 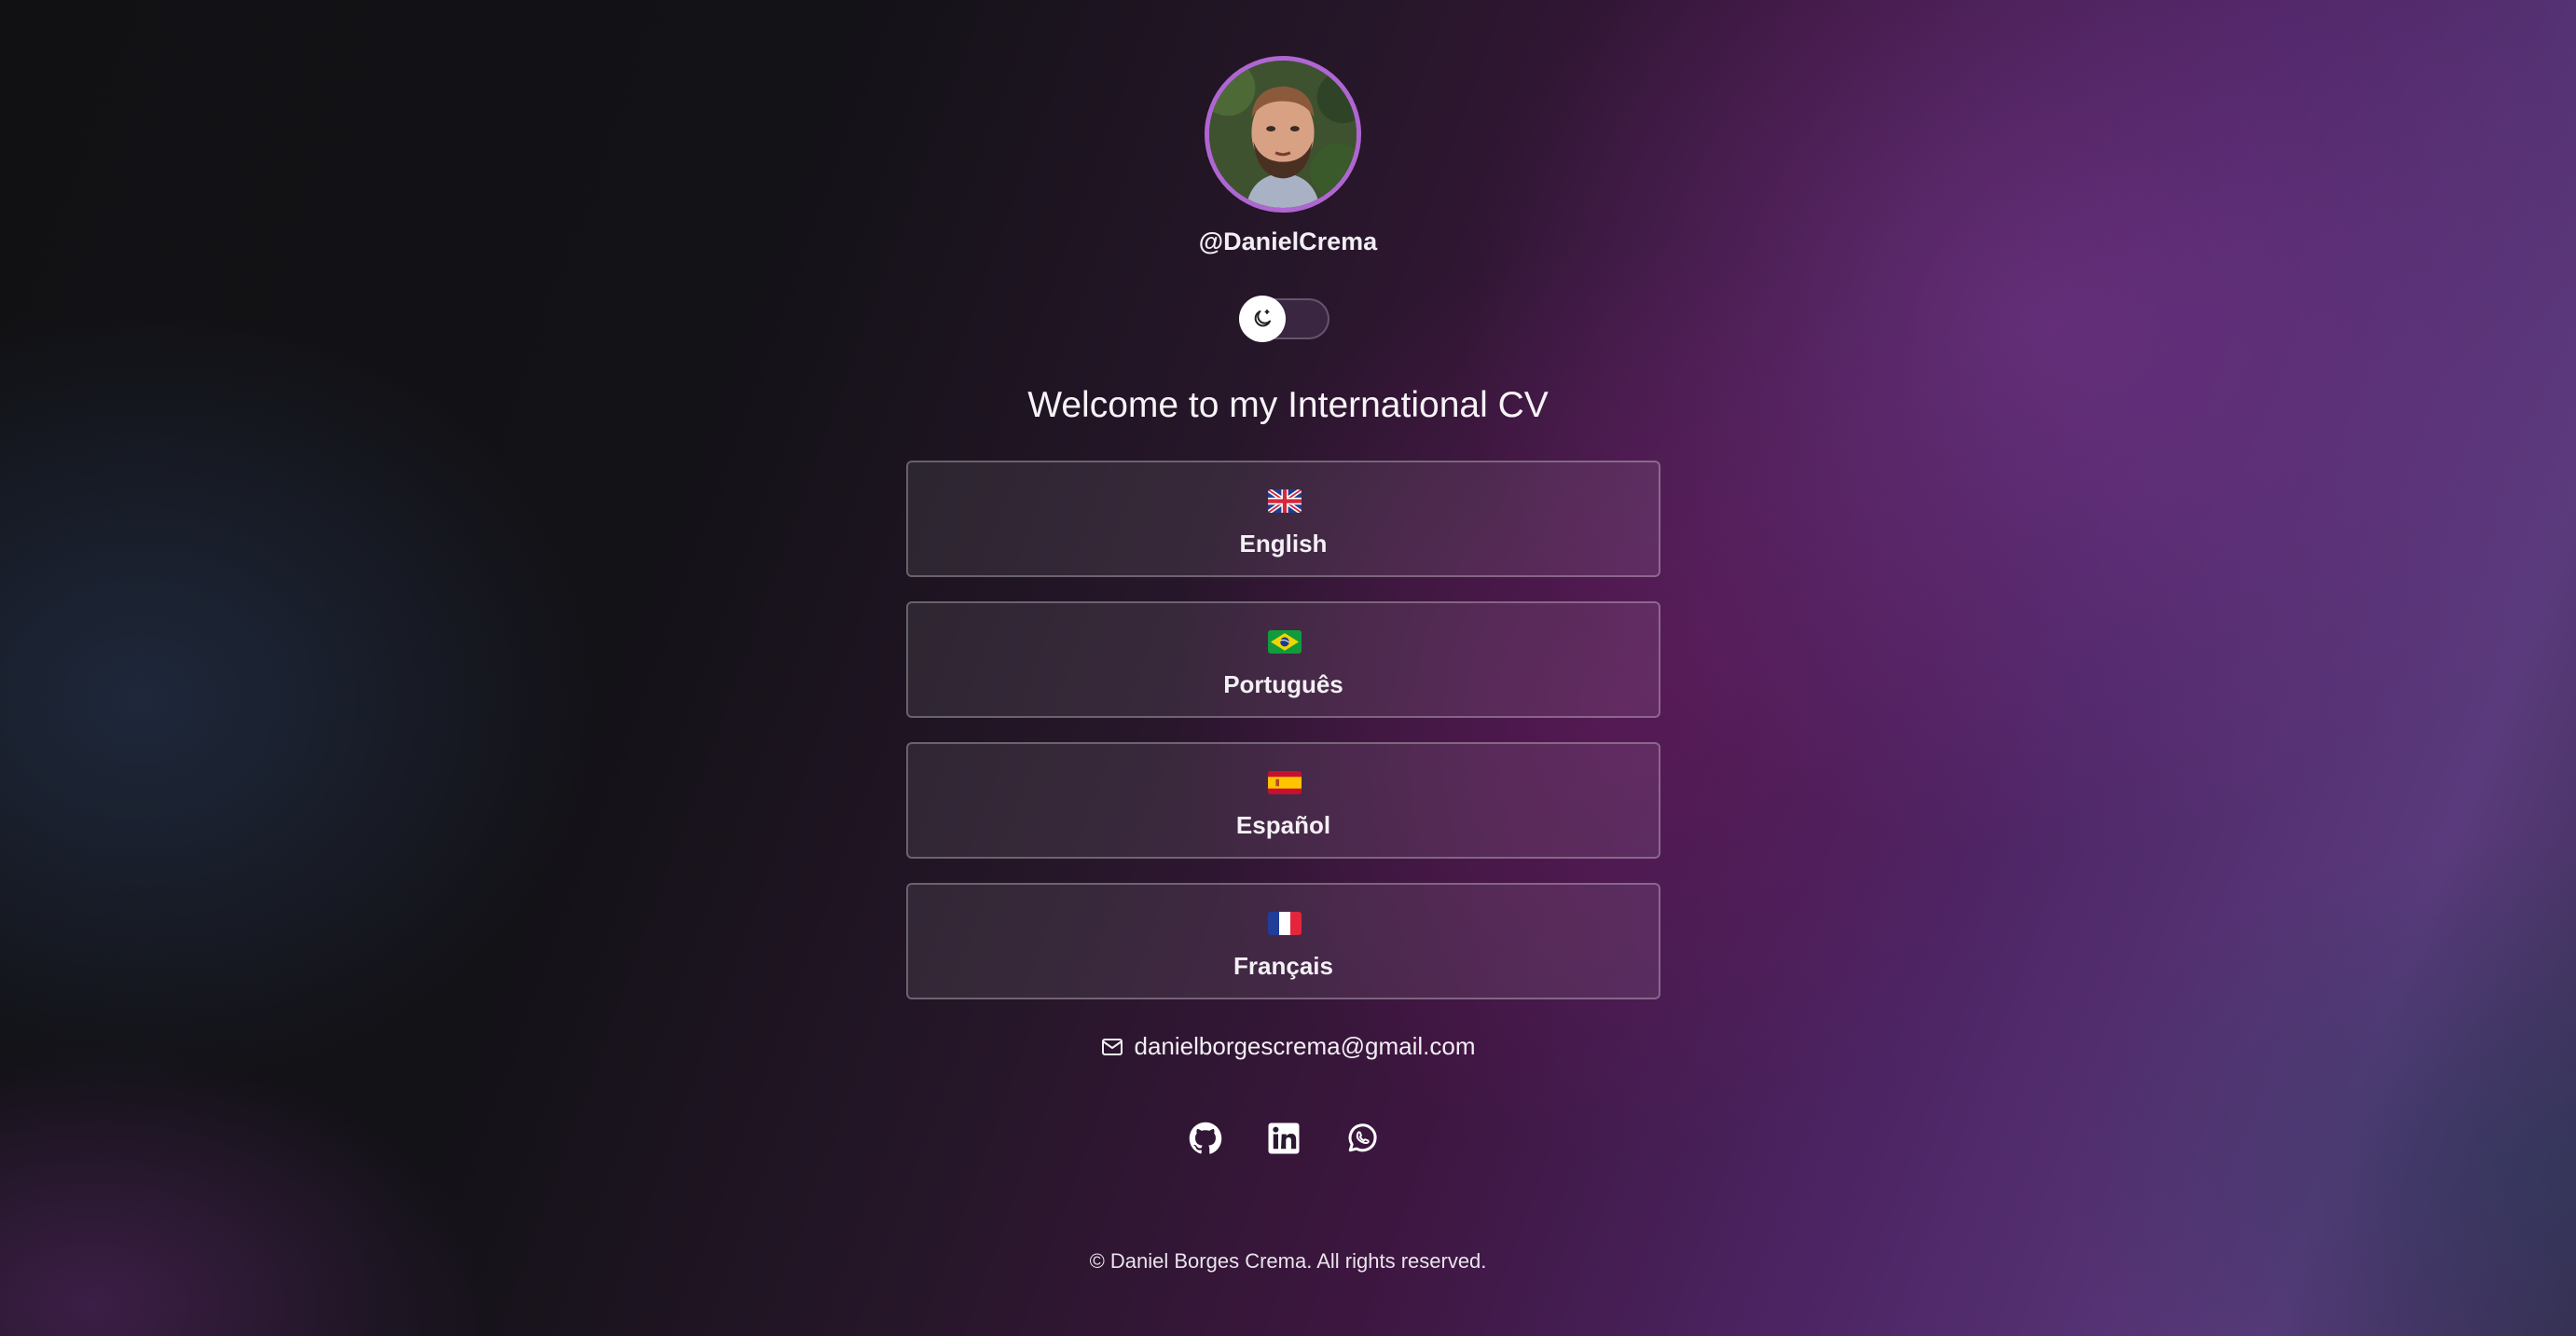 I want to click on profile-handle: @DanielCrema, so click(x=1288, y=241).